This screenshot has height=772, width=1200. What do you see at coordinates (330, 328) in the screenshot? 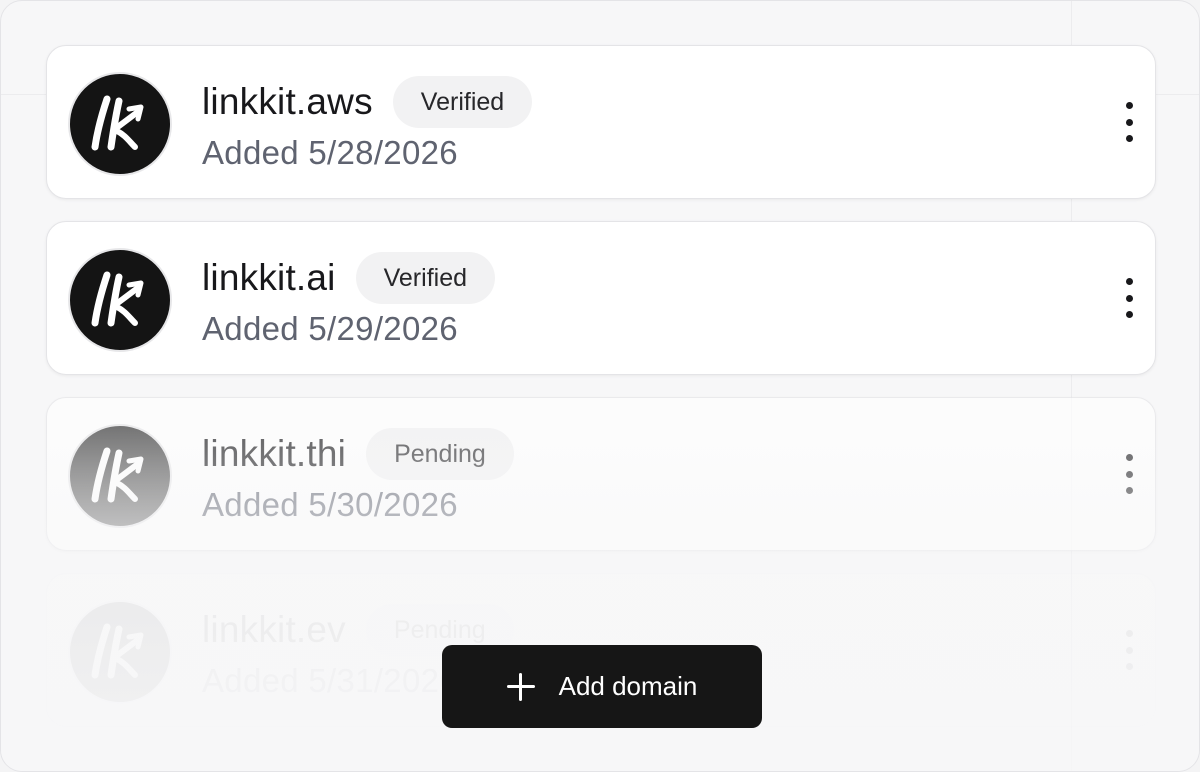
I see `domain-added-date: Added 5/29/2026` at bounding box center [330, 328].